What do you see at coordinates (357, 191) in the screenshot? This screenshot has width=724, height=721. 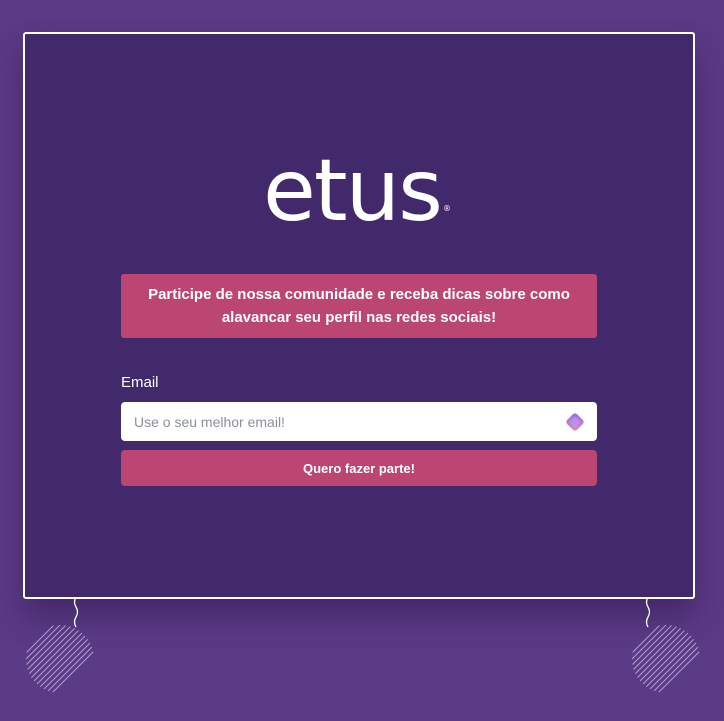 I see `etus-logo: etus ®` at bounding box center [357, 191].